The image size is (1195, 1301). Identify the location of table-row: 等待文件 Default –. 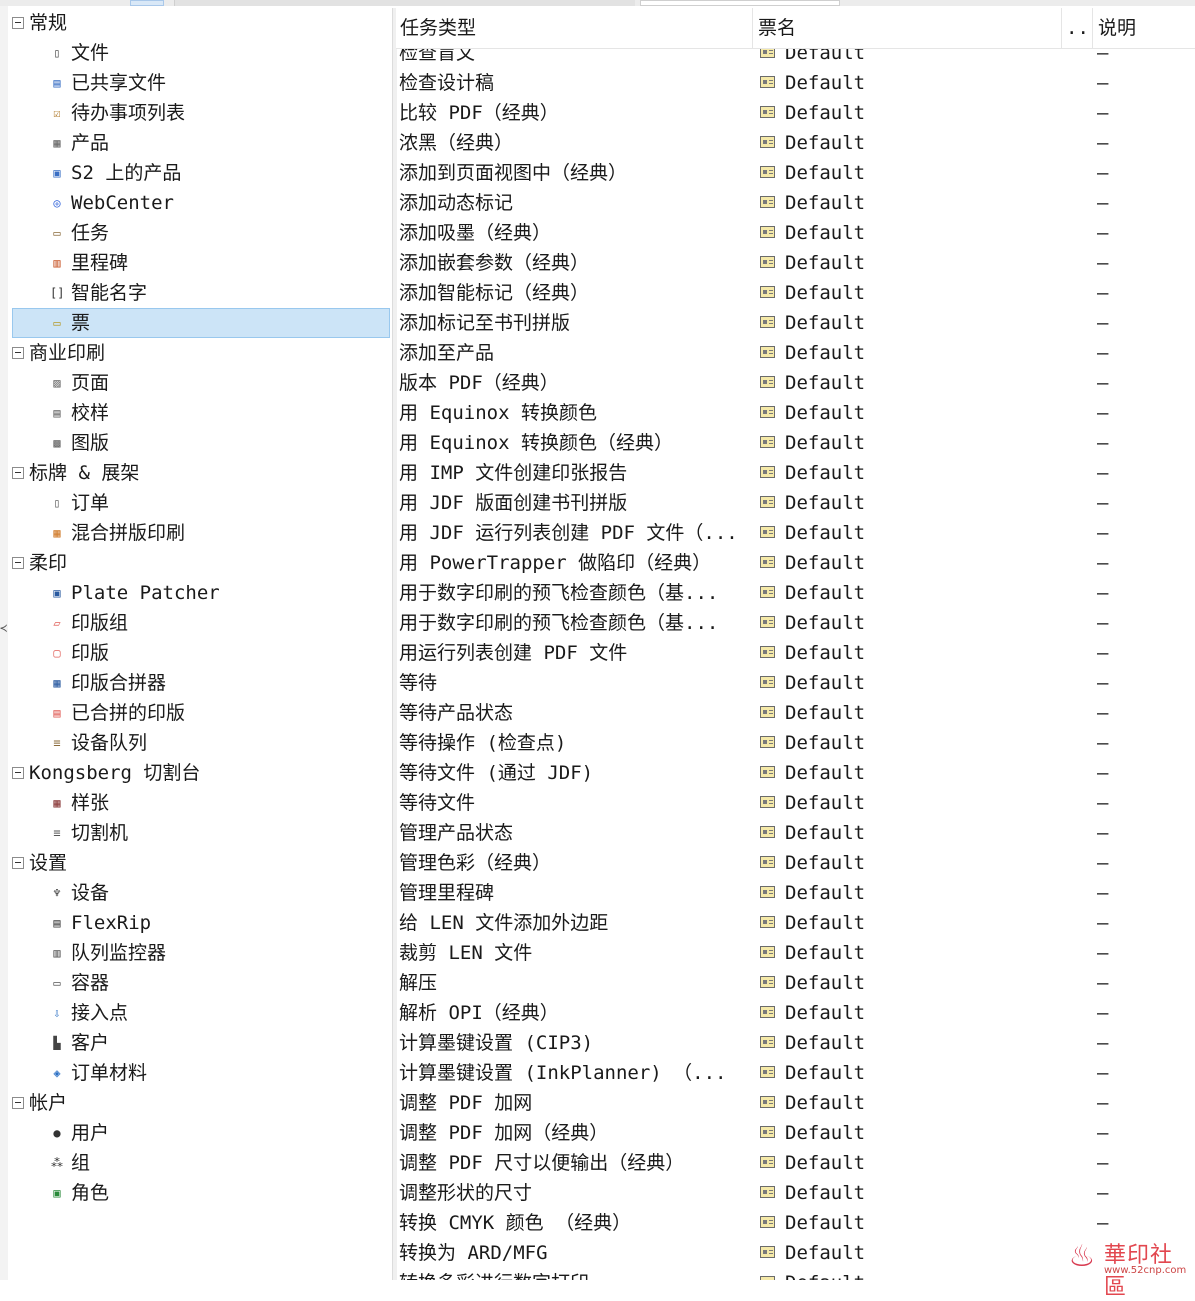
(795, 803).